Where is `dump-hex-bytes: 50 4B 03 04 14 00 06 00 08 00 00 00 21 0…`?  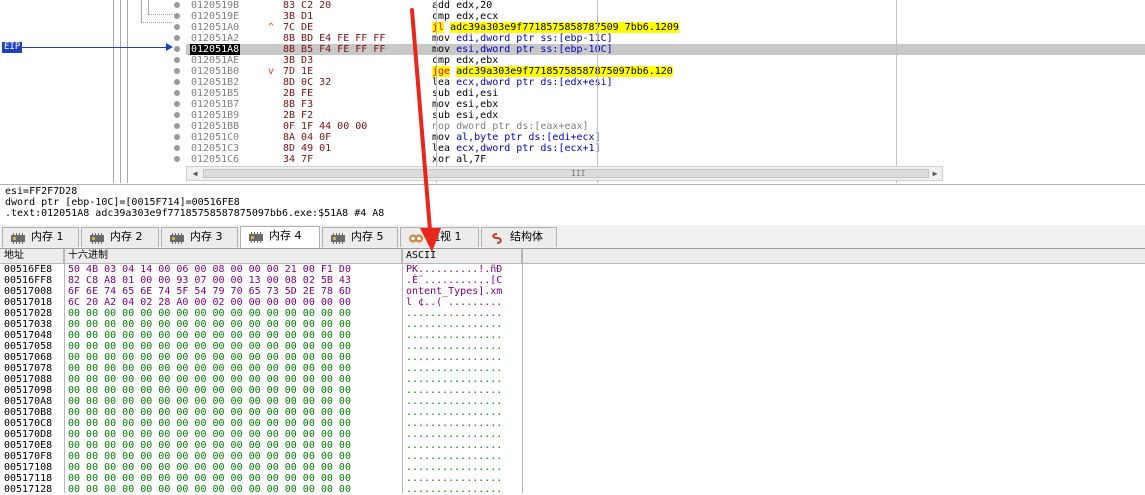
dump-hex-bytes: 50 4B 03 04 14 00 06 00 08 00 00 00 21 0… is located at coordinates (209, 269).